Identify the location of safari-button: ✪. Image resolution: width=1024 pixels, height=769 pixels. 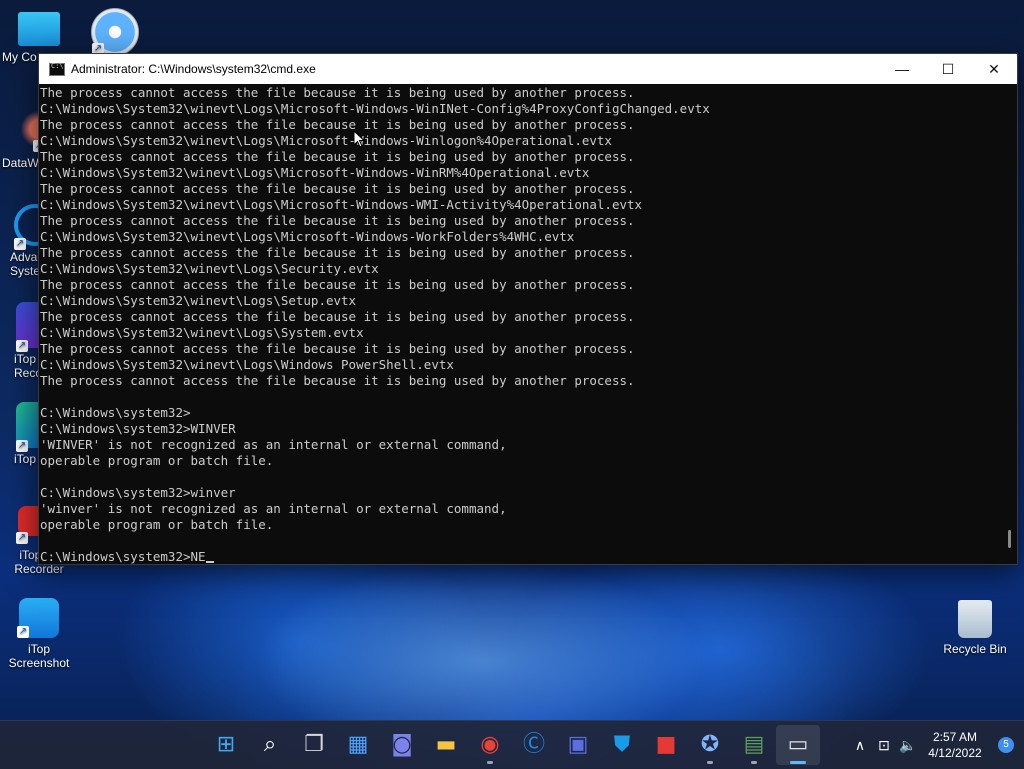
(710, 745).